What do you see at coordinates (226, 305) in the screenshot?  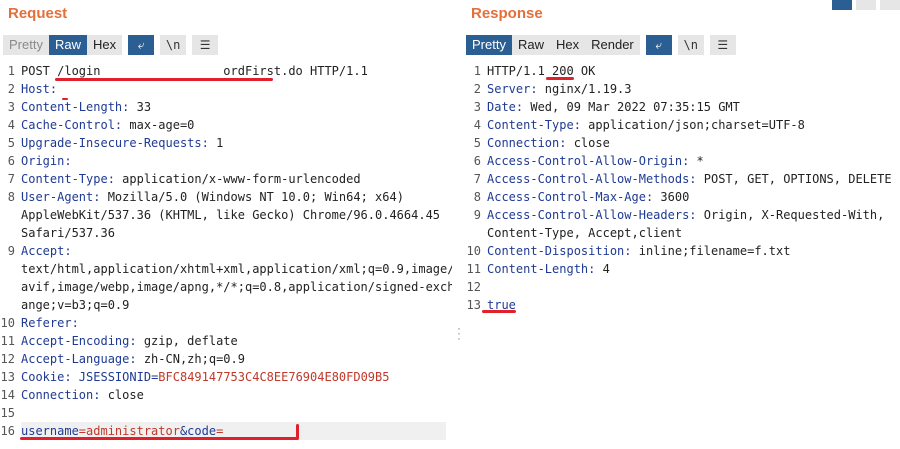 I see `code-line: ange;v=b3;q=0.9` at bounding box center [226, 305].